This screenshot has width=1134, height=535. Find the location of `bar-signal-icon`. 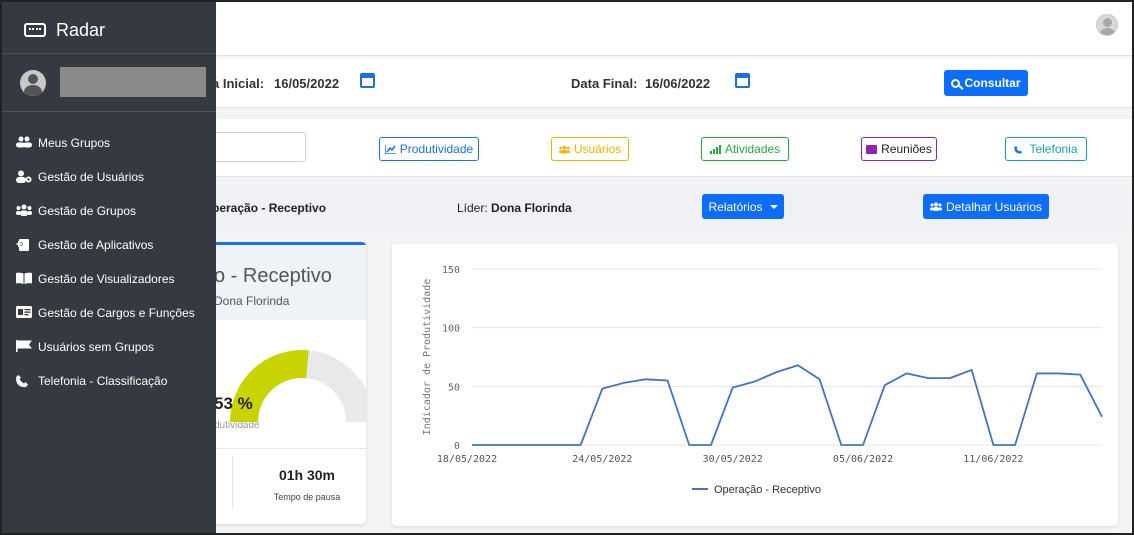

bar-signal-icon is located at coordinates (715, 149).